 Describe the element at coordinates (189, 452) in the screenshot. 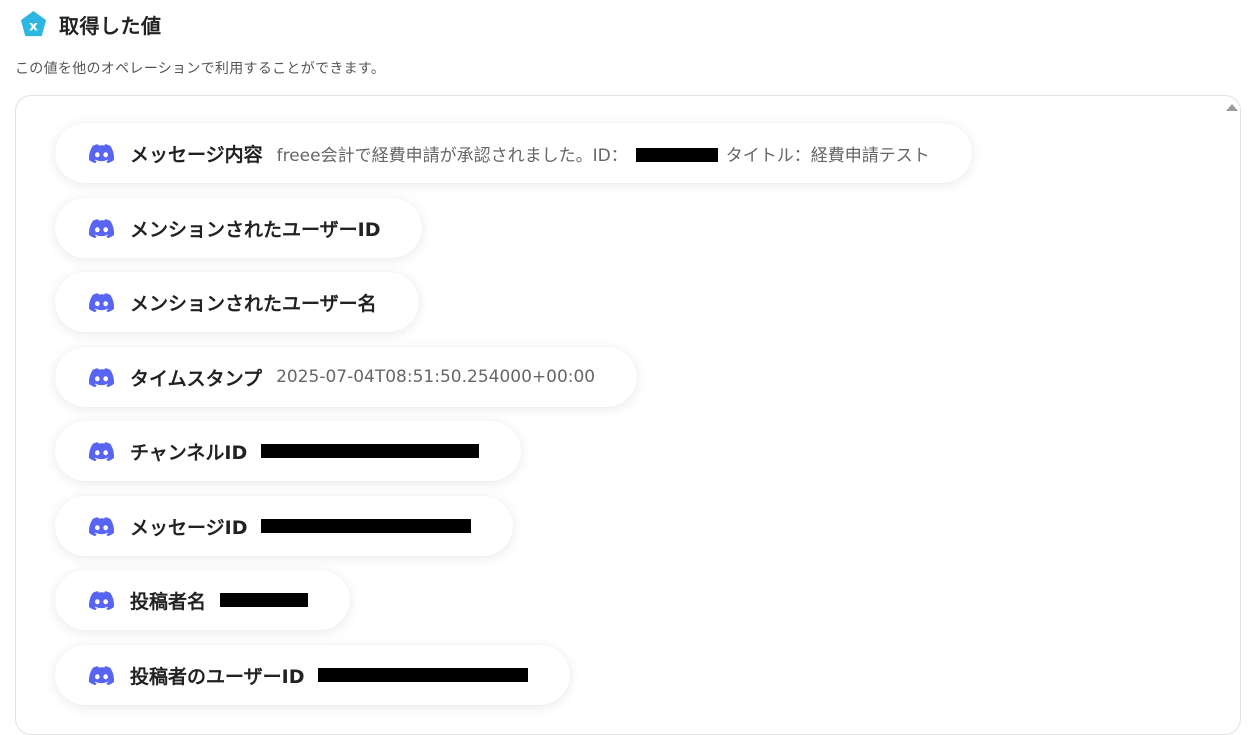

I see `item-label: チャンネルID` at that location.